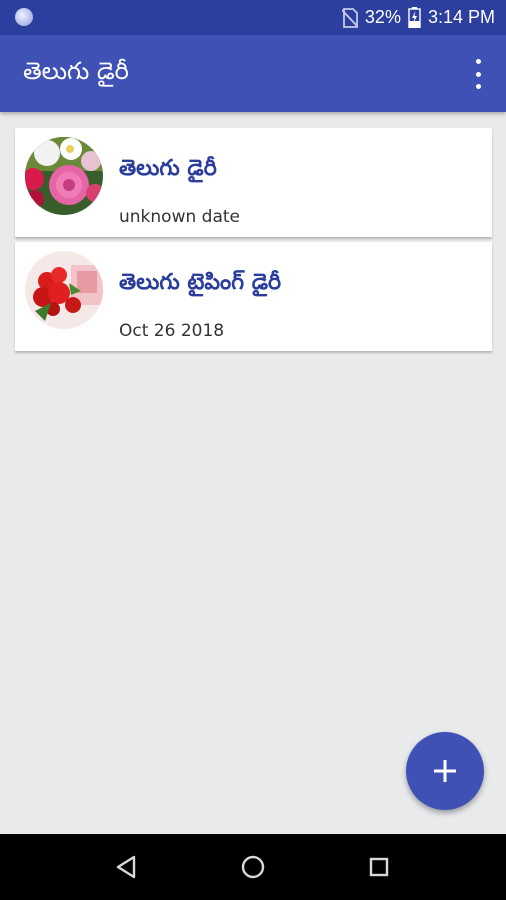 This screenshot has width=506, height=900. I want to click on clock: 3:14 PM, so click(461, 17).